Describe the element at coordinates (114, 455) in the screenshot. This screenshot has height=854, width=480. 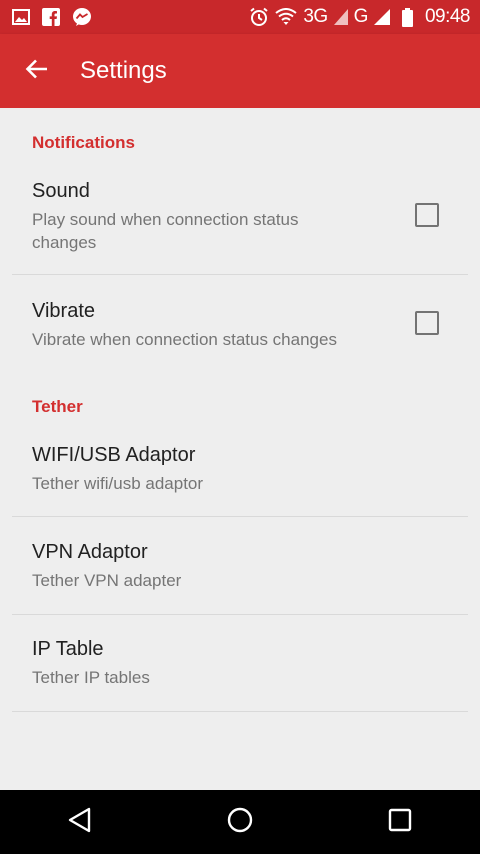
I see `pref-title: WIFI/USB Adaptor` at that location.